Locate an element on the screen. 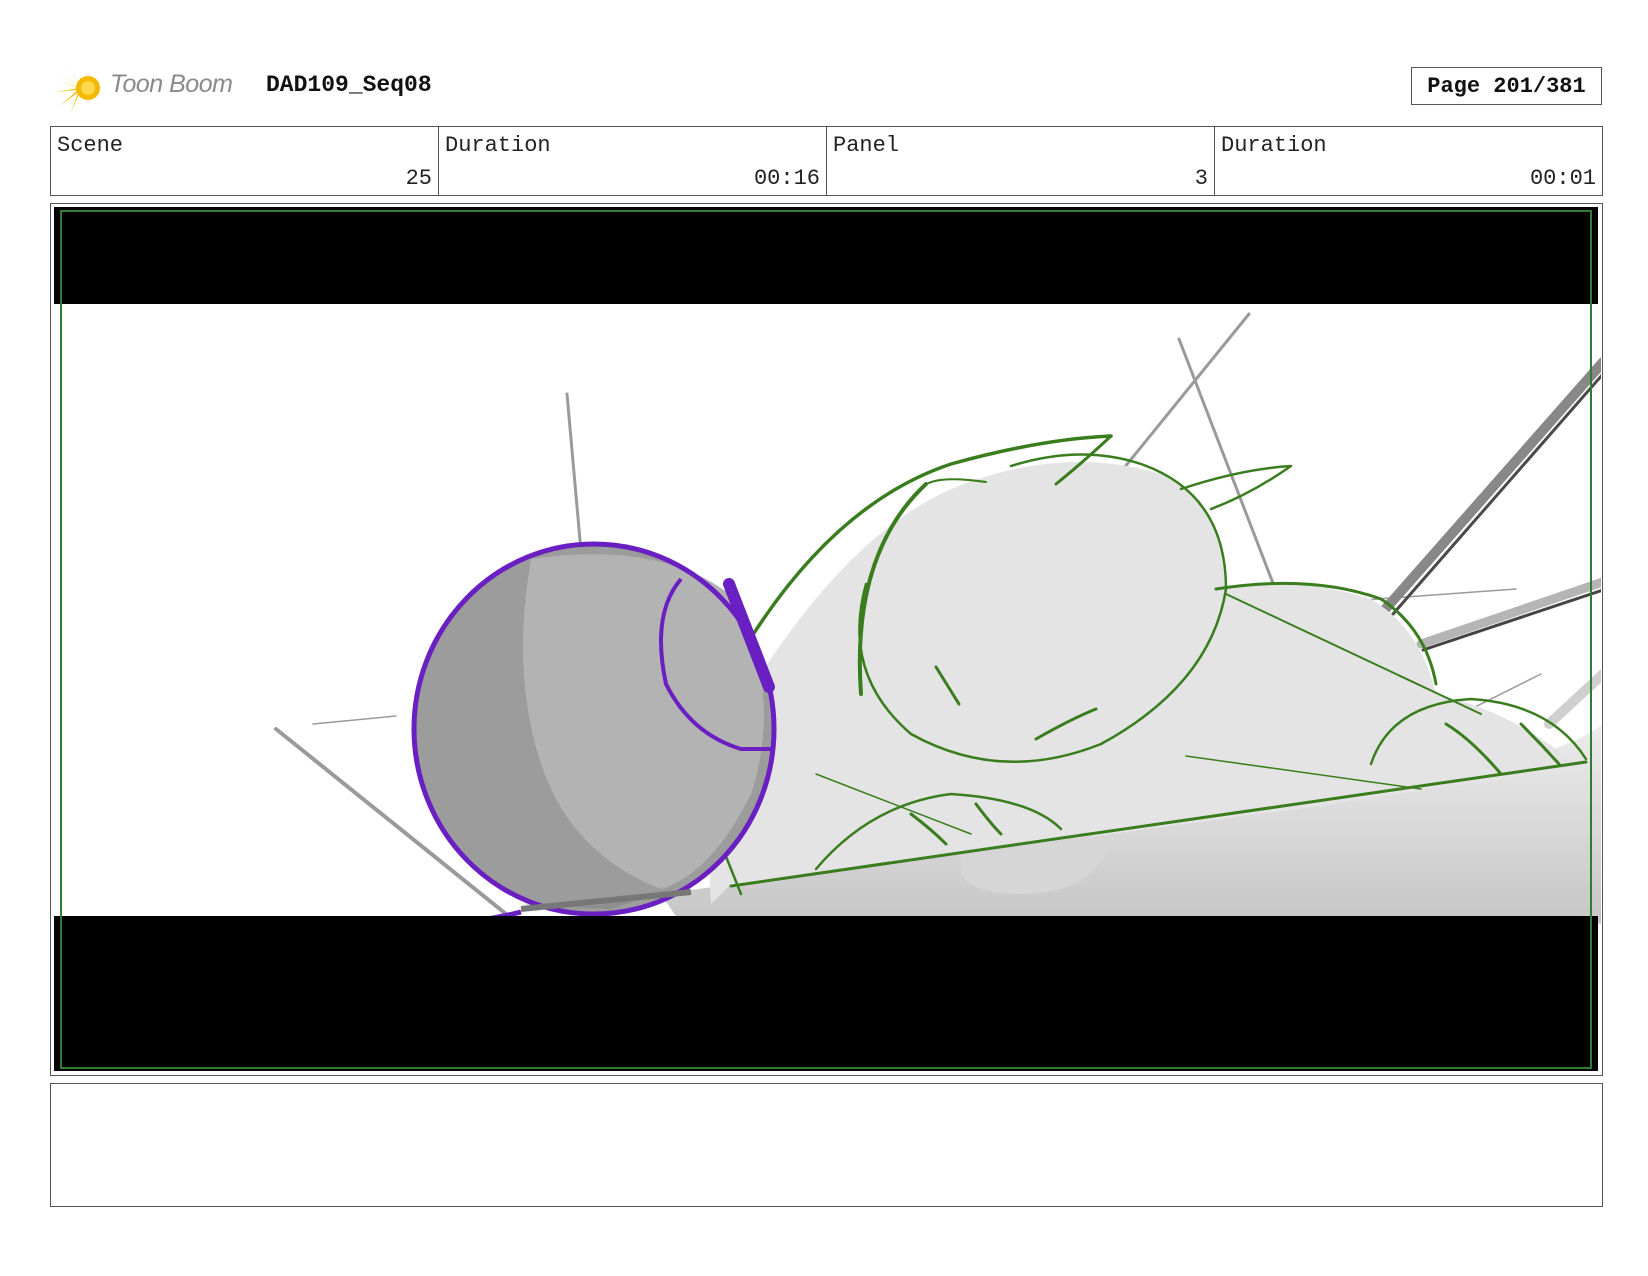  toon-boom-logo: Toon Boom is located at coordinates (152, 88).